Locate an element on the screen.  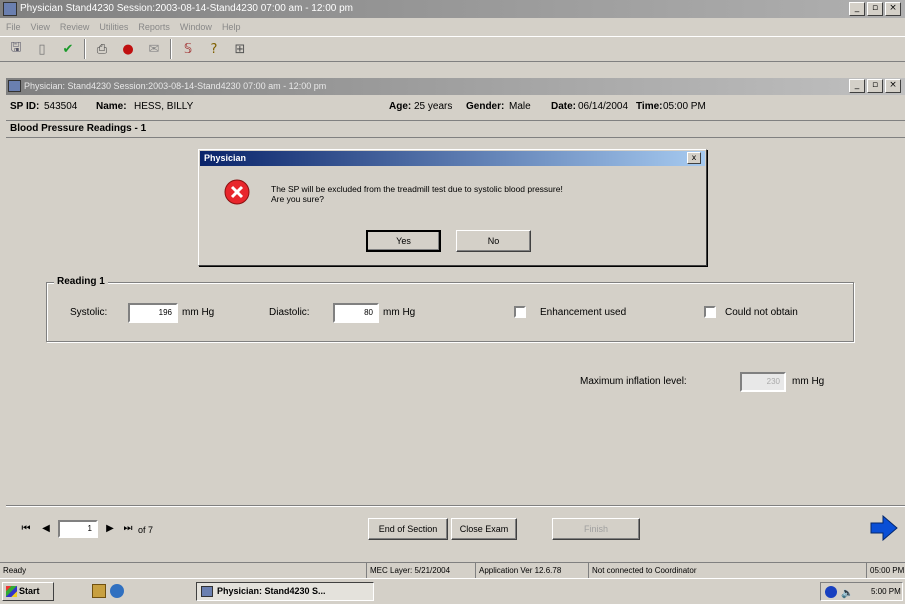
last-page-icon: ⏭ is located at coordinates (128, 530).